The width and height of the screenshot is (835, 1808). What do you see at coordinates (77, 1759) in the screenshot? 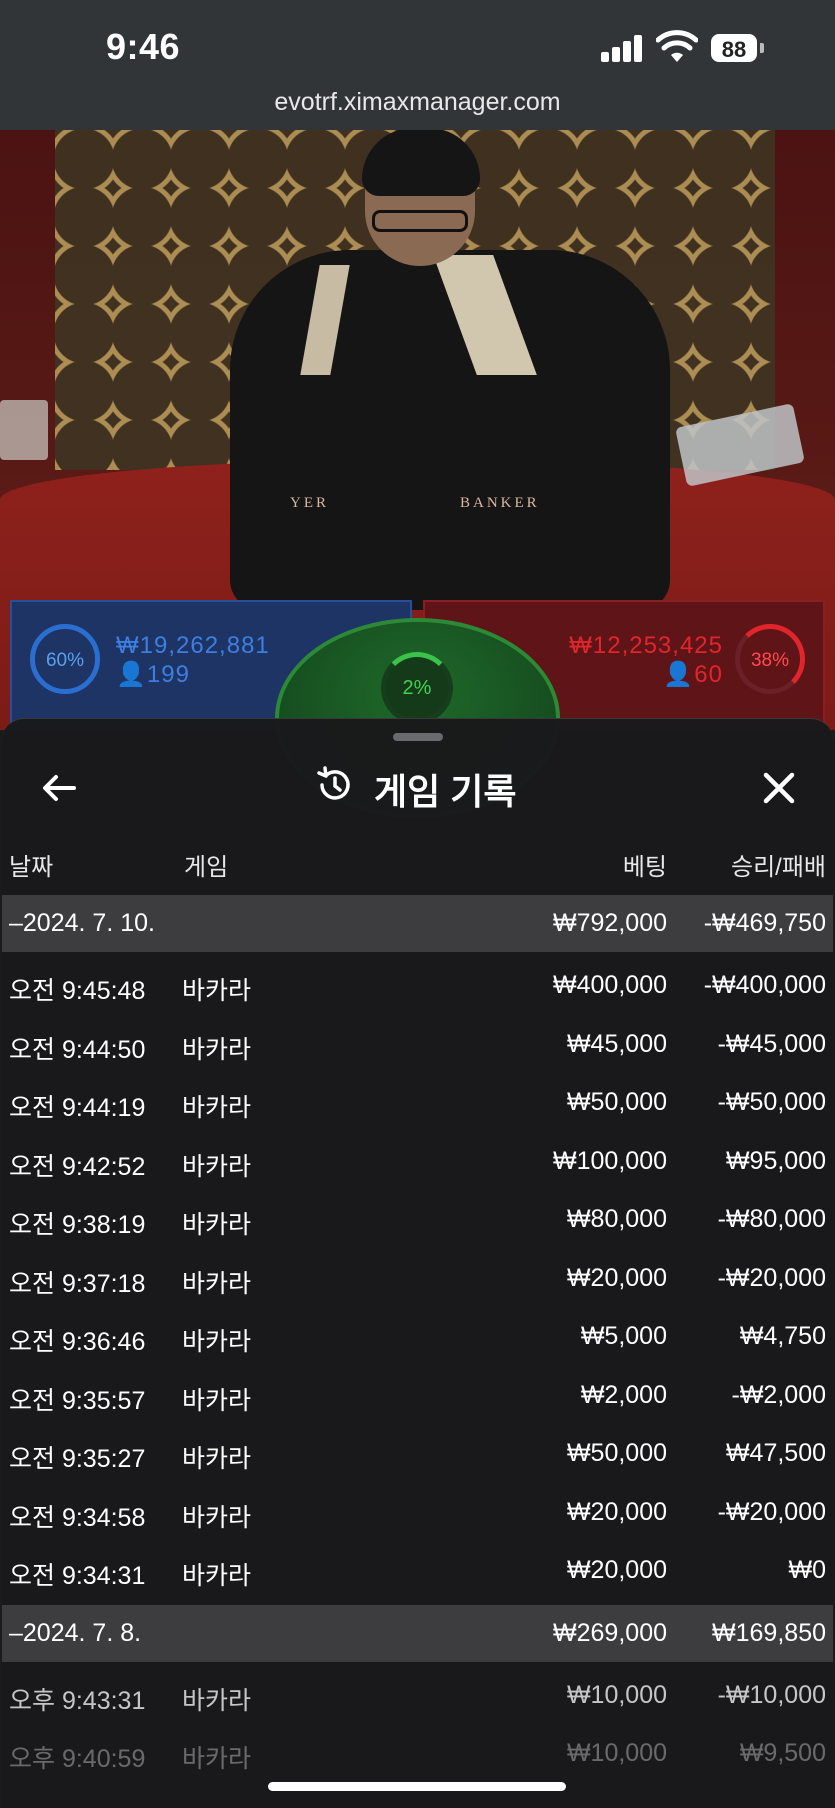
I see `row-time: 오후 9:40:59` at bounding box center [77, 1759].